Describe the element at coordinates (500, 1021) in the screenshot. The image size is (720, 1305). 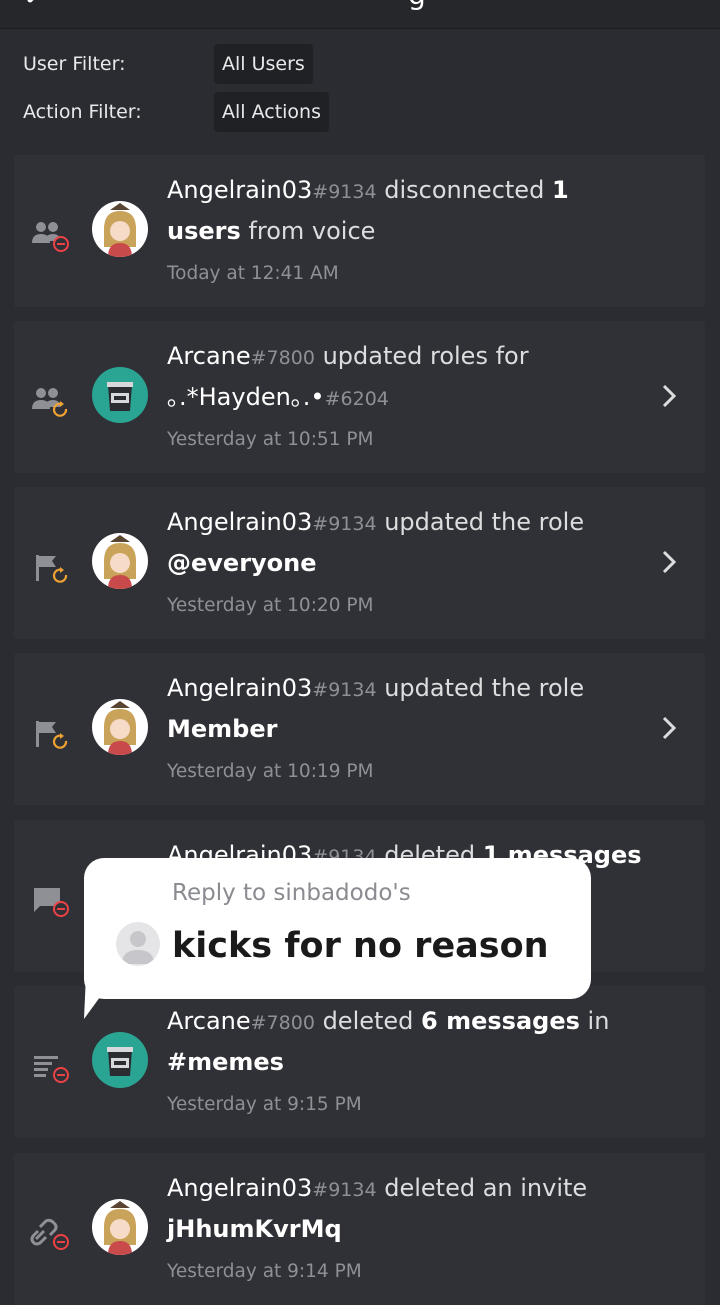
I see `message-count: 6 messages` at that location.